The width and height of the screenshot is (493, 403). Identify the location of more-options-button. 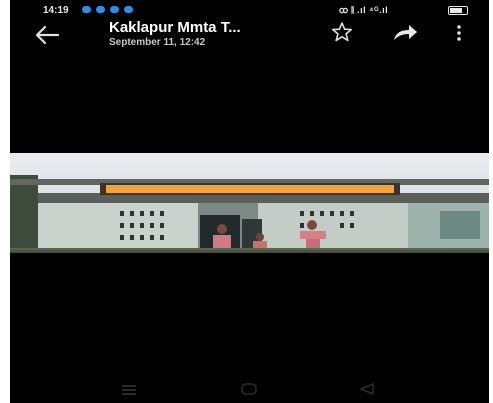
(459, 33).